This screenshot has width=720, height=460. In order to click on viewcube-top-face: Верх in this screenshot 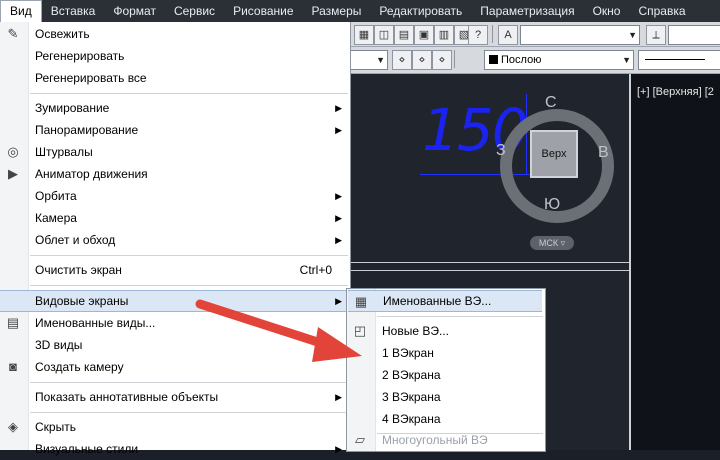, I will do `click(554, 154)`.